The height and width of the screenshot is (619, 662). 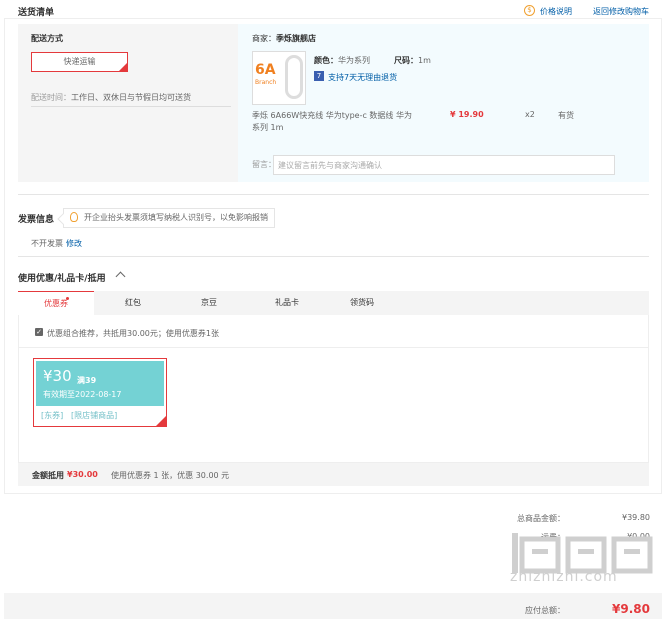 What do you see at coordinates (332, 122) in the screenshot?
I see `product-title: 季烁 6A66W快充线 华为type-c 数据线 华为系列 1m` at bounding box center [332, 122].